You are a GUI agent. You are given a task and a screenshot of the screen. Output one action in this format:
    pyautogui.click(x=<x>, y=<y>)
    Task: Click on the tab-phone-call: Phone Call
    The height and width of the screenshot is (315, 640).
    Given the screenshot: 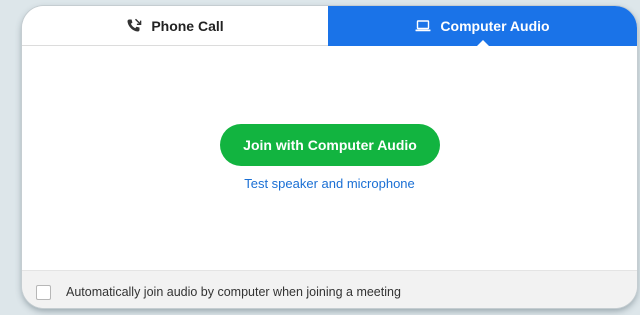 What is the action you would take?
    pyautogui.click(x=175, y=26)
    